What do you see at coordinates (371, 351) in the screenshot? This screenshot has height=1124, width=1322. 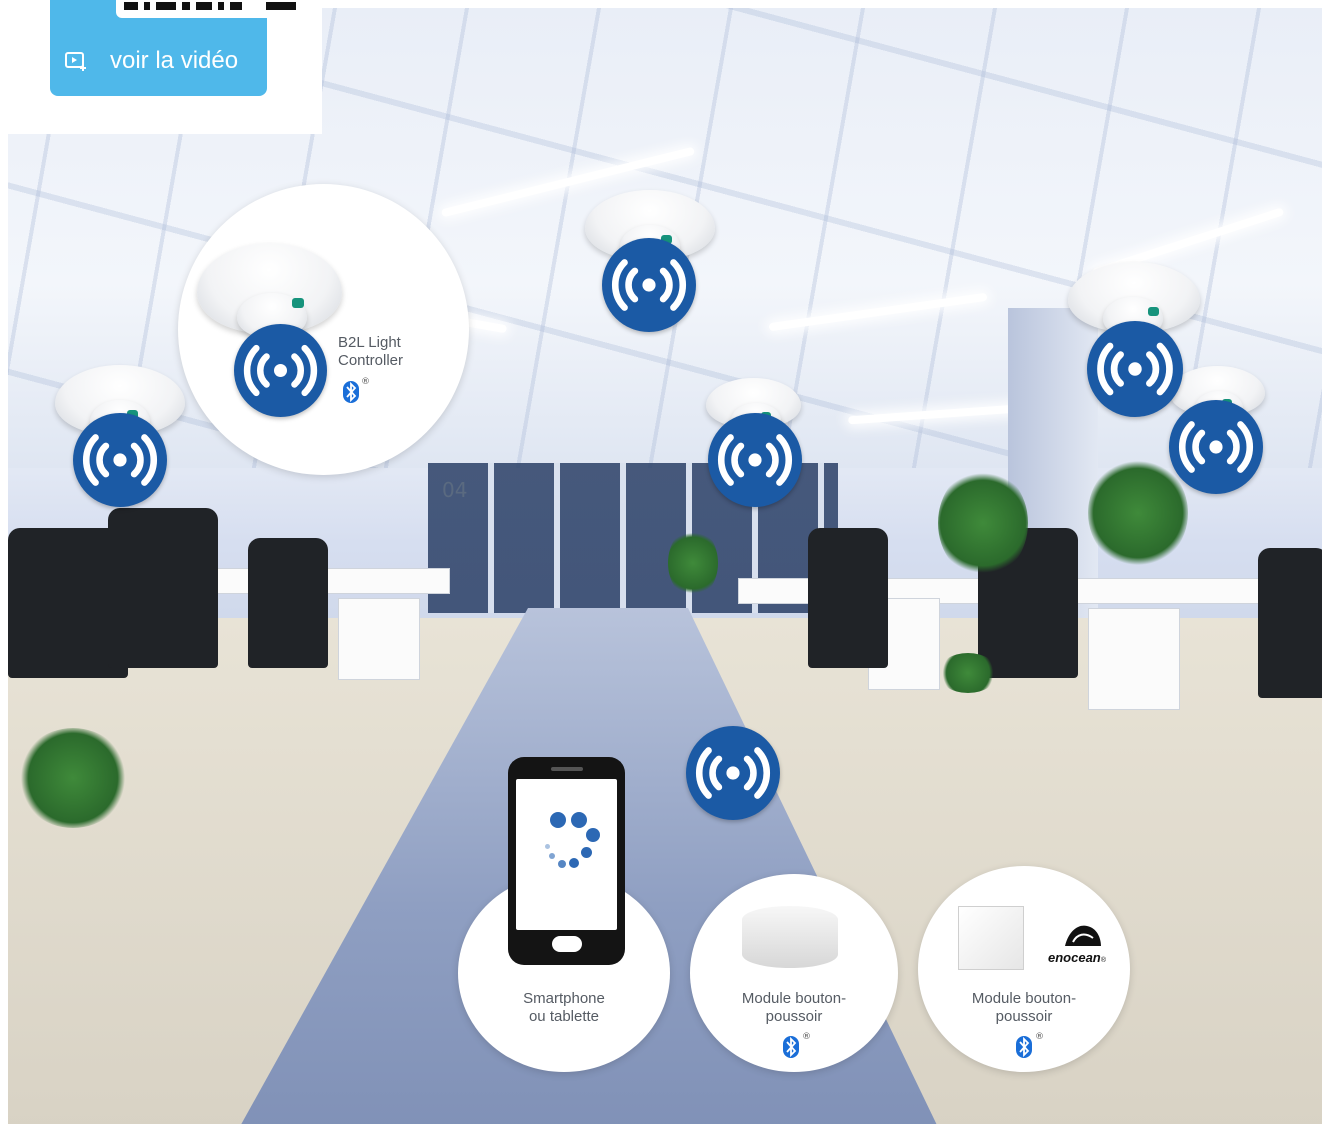 I see `controller-name: B2L Light Controller` at bounding box center [371, 351].